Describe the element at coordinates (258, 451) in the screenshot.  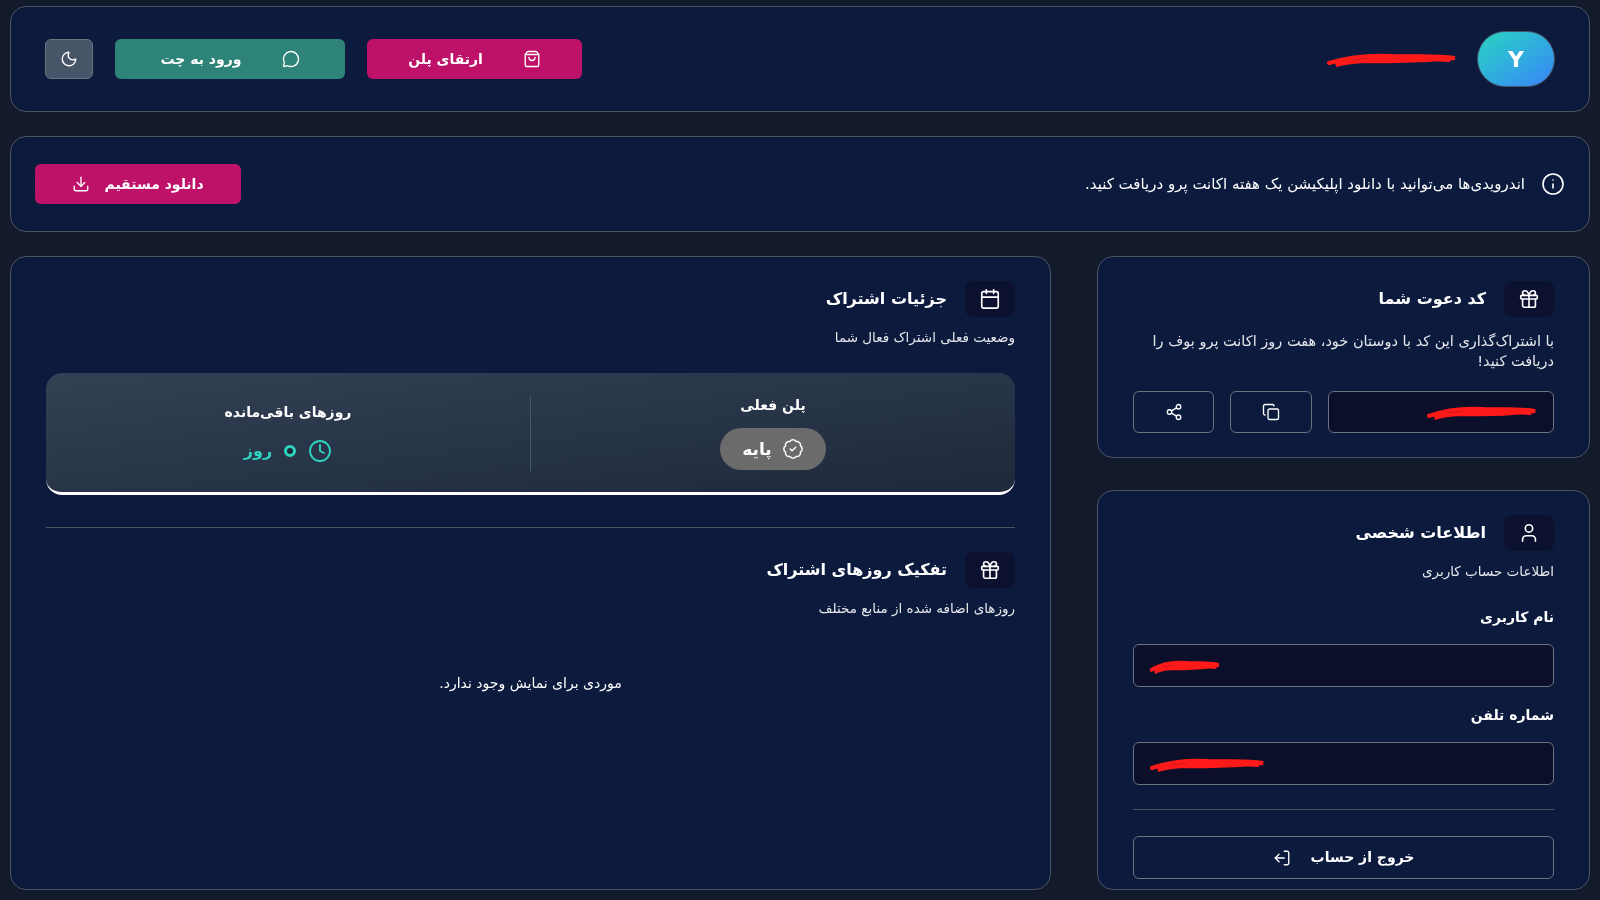
I see `remaining-days-unit: روز` at that location.